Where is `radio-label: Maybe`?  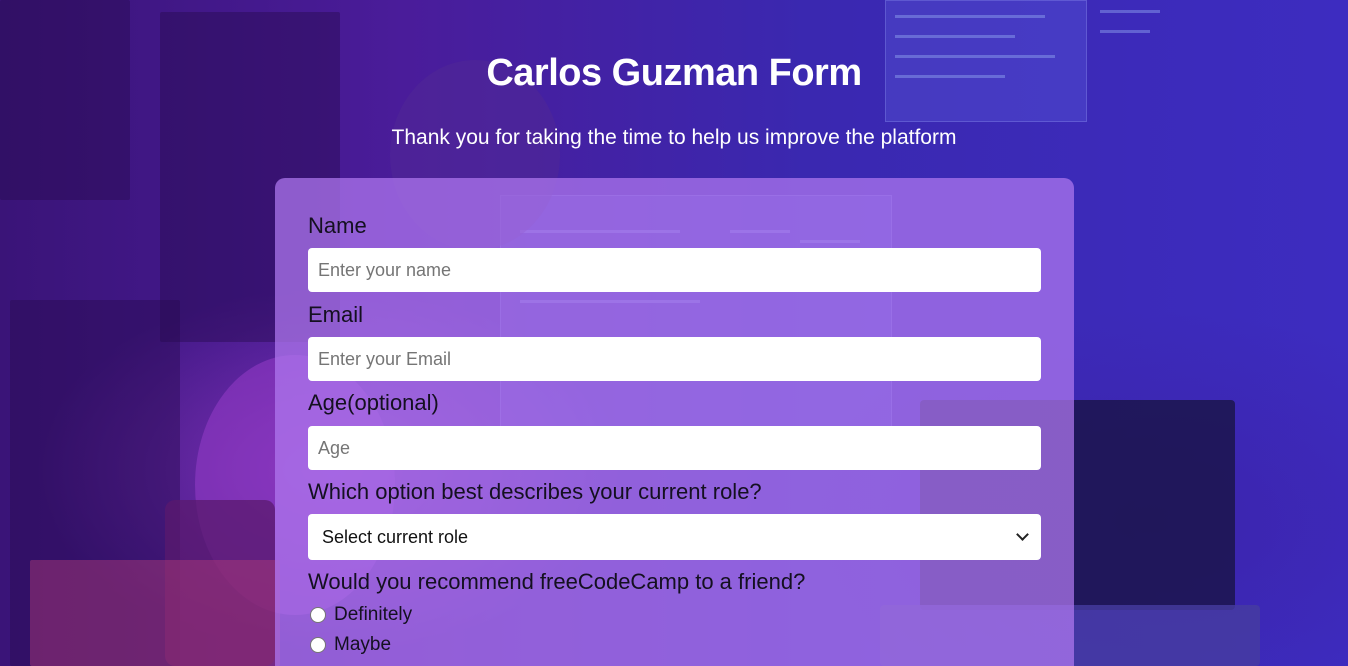 radio-label: Maybe is located at coordinates (363, 644).